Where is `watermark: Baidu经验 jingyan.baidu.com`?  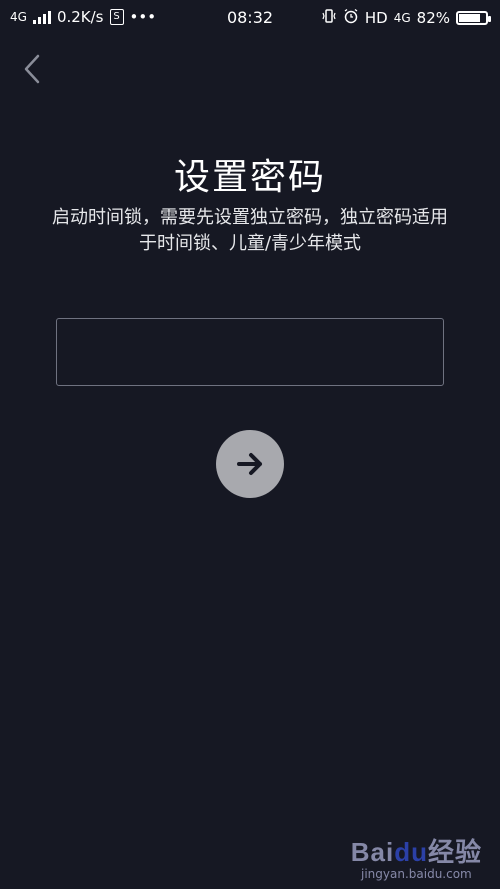
watermark: Baidu经验 jingyan.baidu.com is located at coordinates (416, 856).